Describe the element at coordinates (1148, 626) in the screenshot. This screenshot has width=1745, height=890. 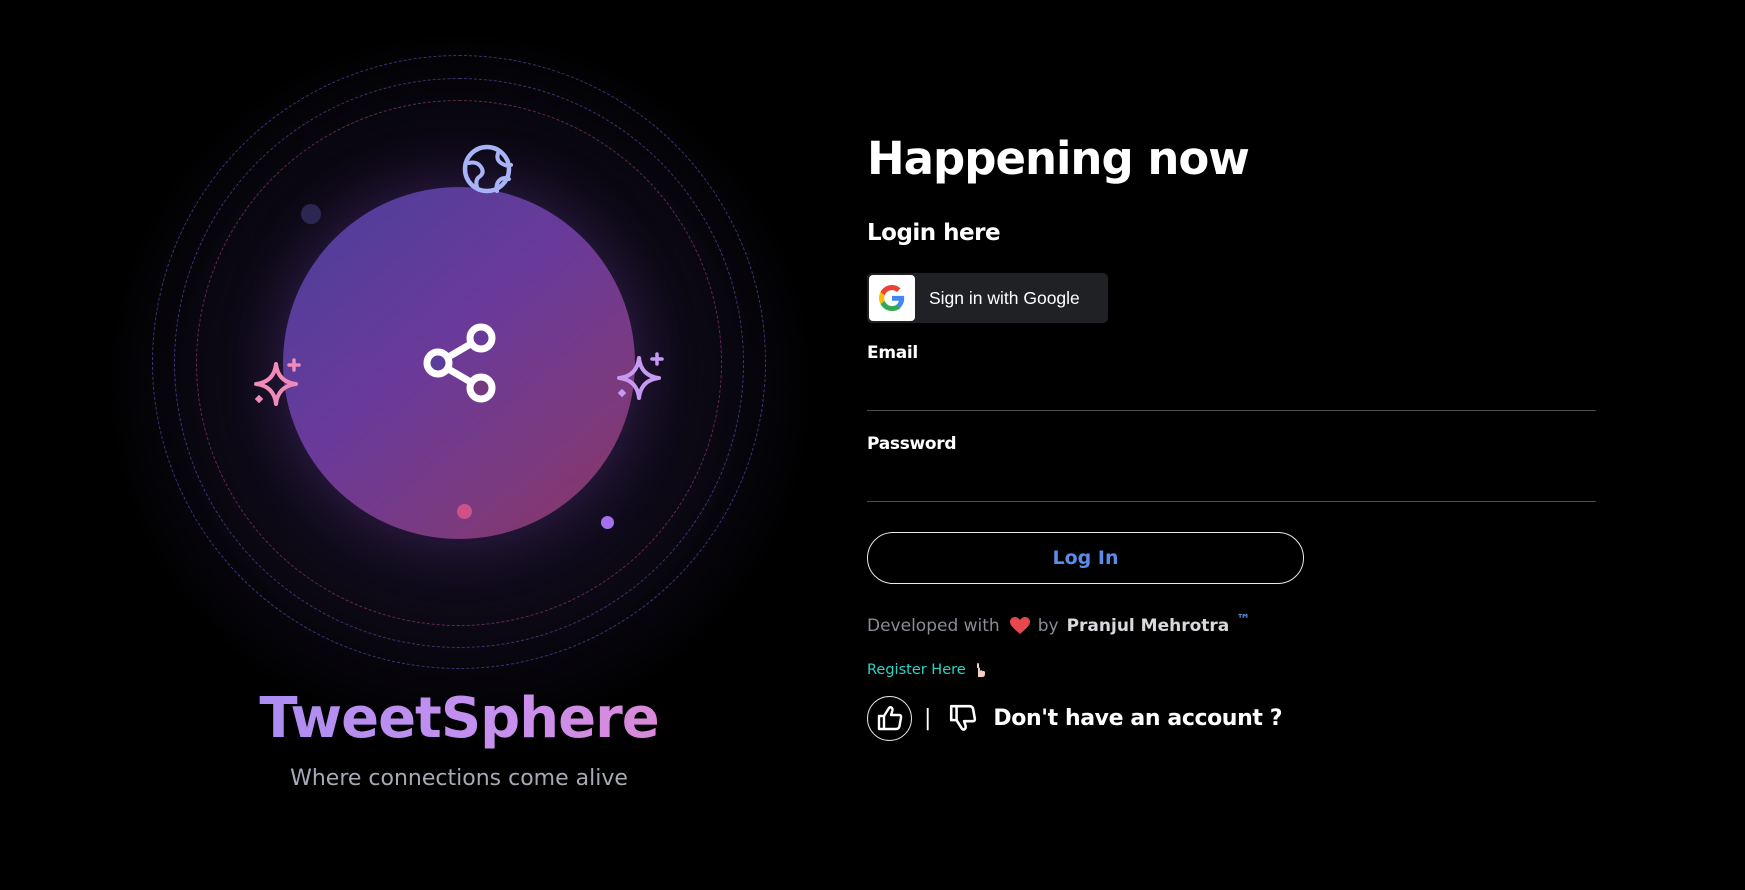
I see `credits-author: Pranjul Mehrotra` at that location.